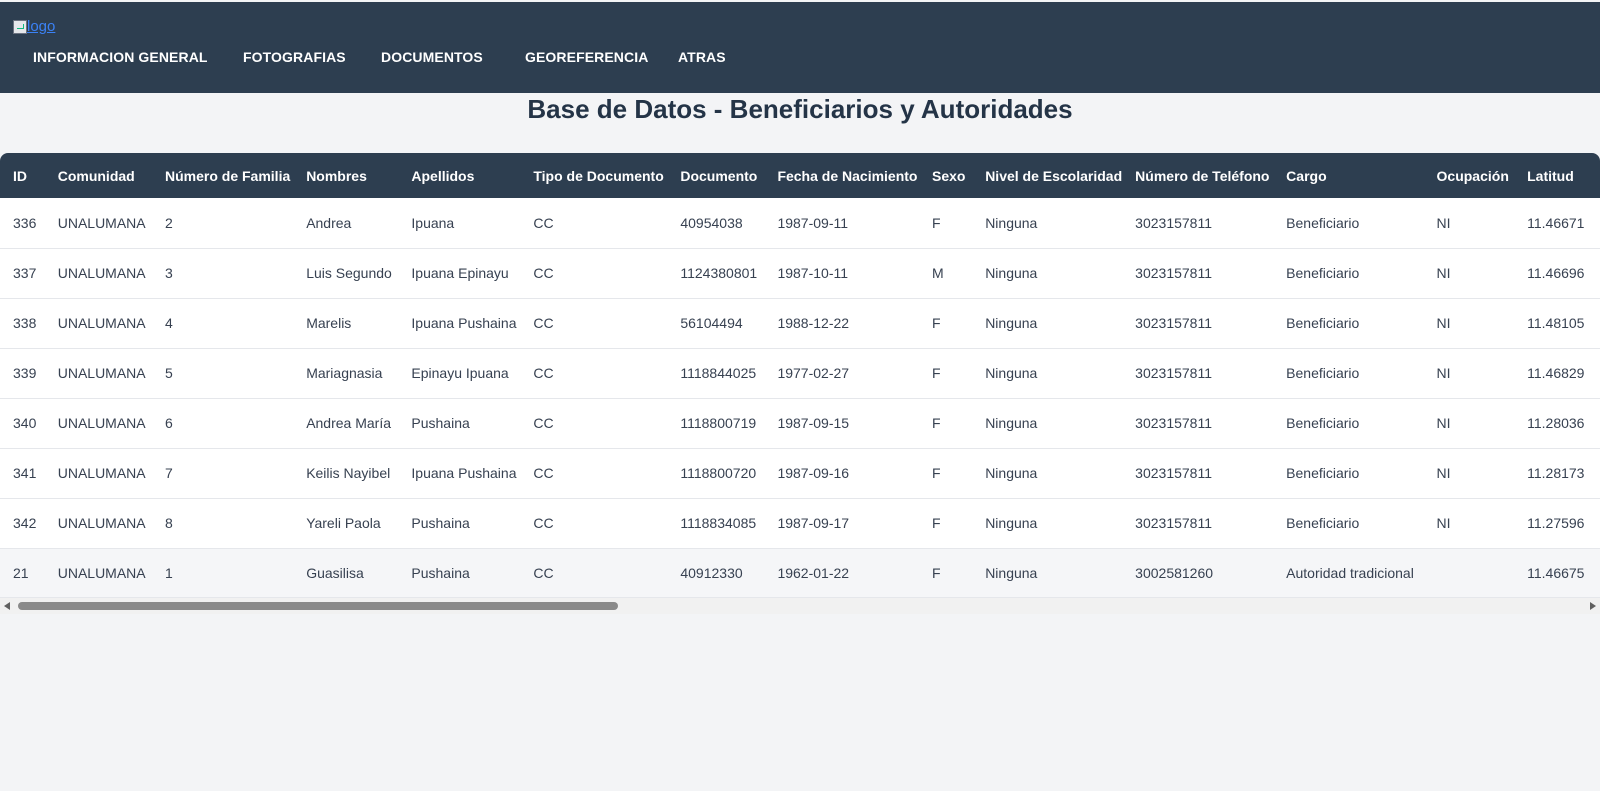 Image resolution: width=1600 pixels, height=791 pixels. Describe the element at coordinates (1556, 373) in the screenshot. I see `table-cell: 11.46829` at that location.